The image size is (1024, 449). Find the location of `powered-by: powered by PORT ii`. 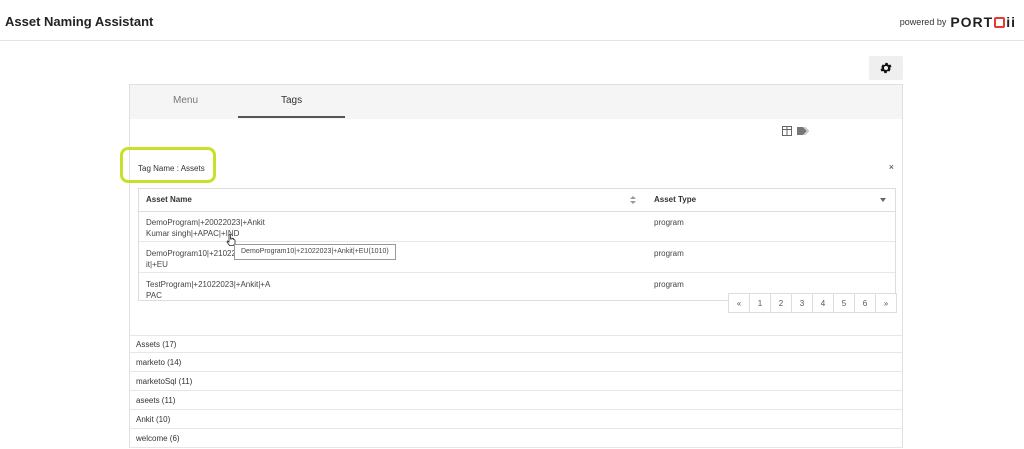

powered-by: powered by PORT ii is located at coordinates (958, 22).